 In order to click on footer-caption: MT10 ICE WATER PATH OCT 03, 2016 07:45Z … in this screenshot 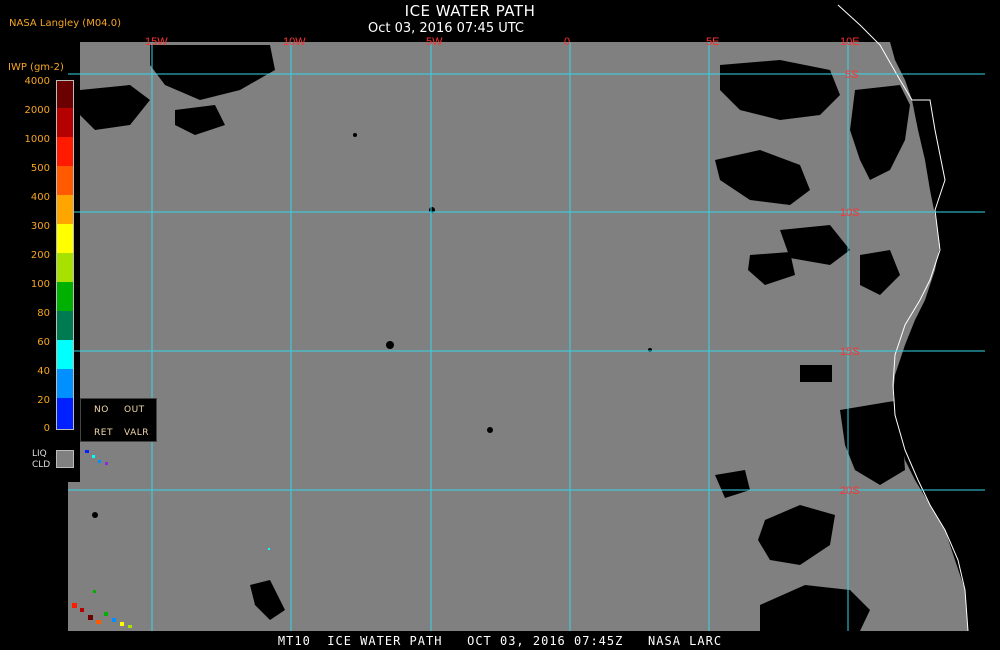, I will do `click(500, 641)`.